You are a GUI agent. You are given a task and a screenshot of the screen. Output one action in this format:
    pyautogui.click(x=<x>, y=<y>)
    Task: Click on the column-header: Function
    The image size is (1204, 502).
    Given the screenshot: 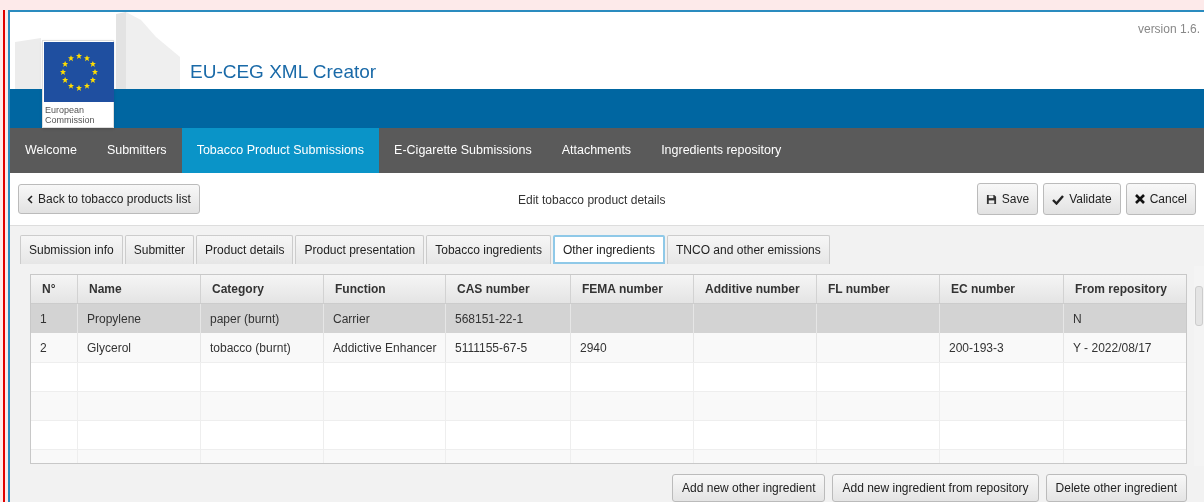 What is the action you would take?
    pyautogui.click(x=385, y=289)
    